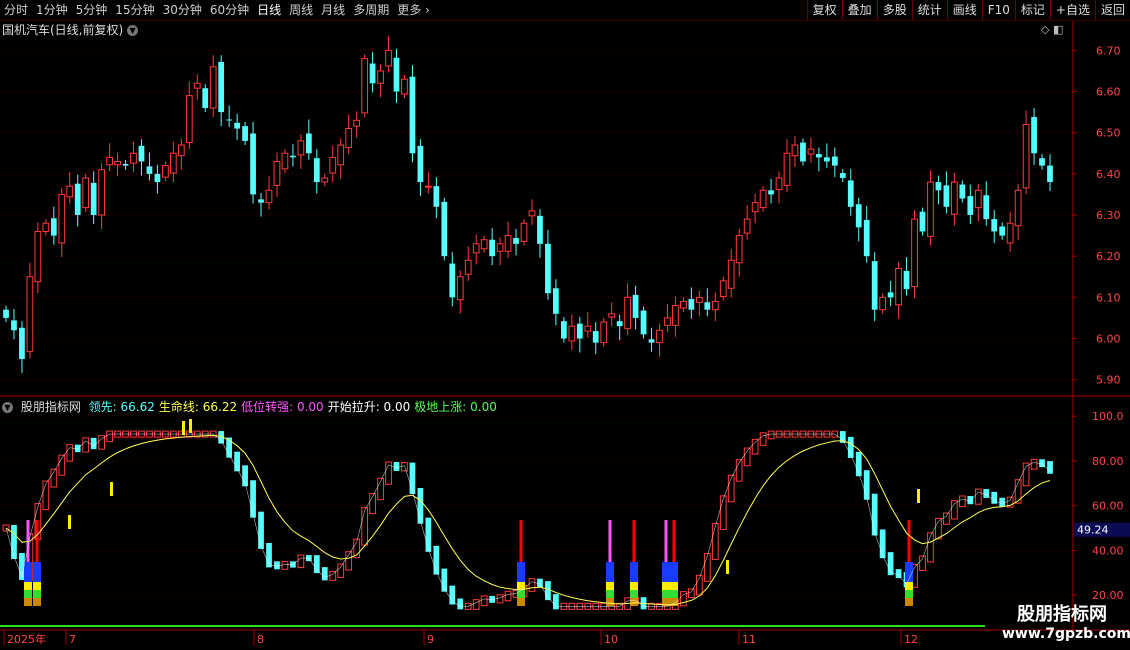  Describe the element at coordinates (1072, 10) in the screenshot. I see `toolbar-button: +自选` at that location.